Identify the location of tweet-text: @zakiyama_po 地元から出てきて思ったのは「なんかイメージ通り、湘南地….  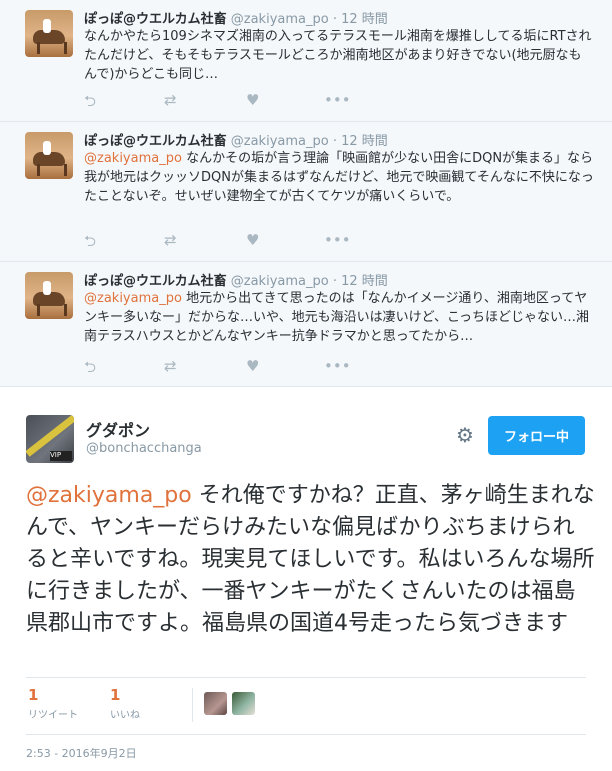
(339, 317).